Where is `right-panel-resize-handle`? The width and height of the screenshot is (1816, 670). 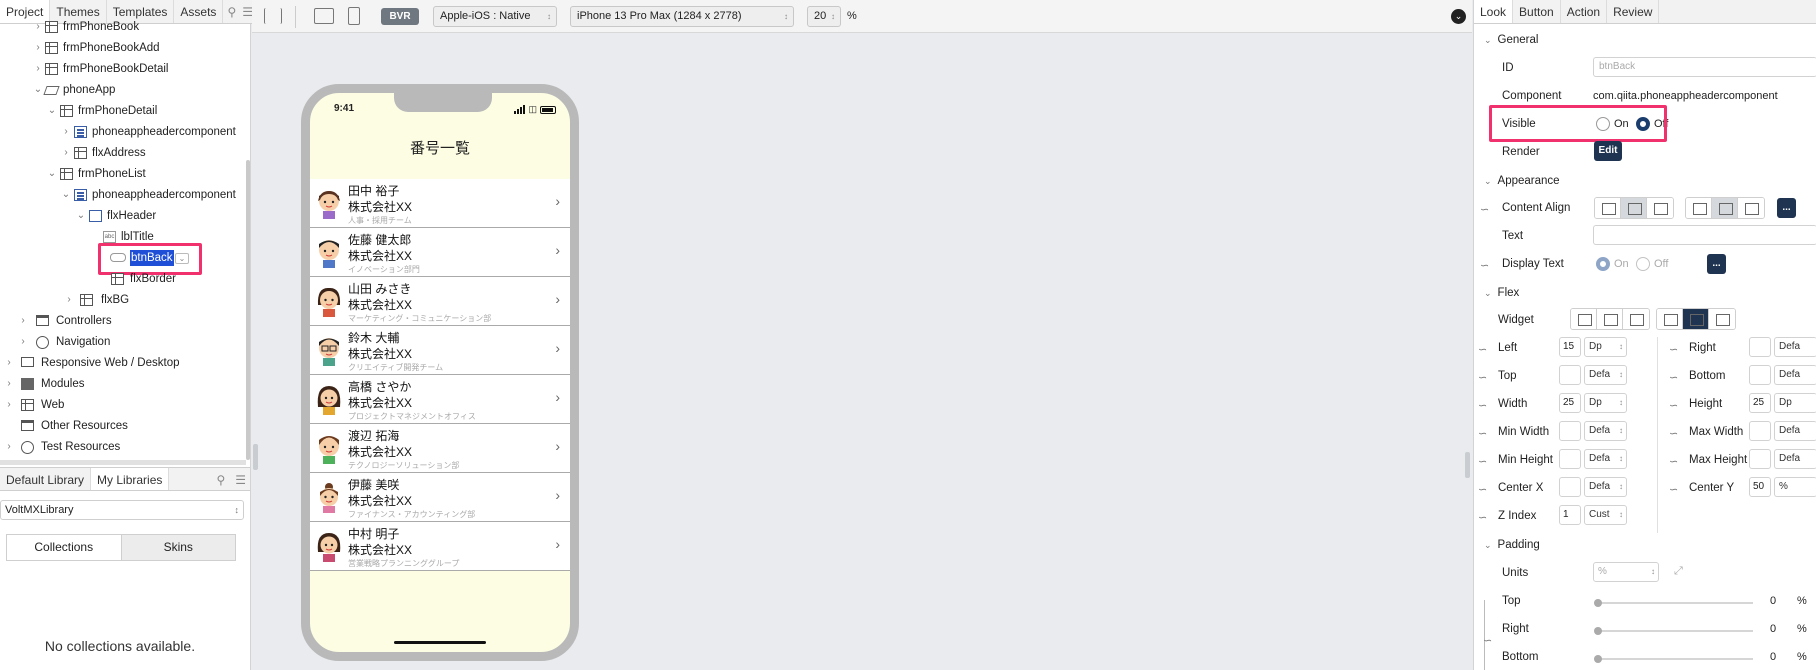 right-panel-resize-handle is located at coordinates (1467, 465).